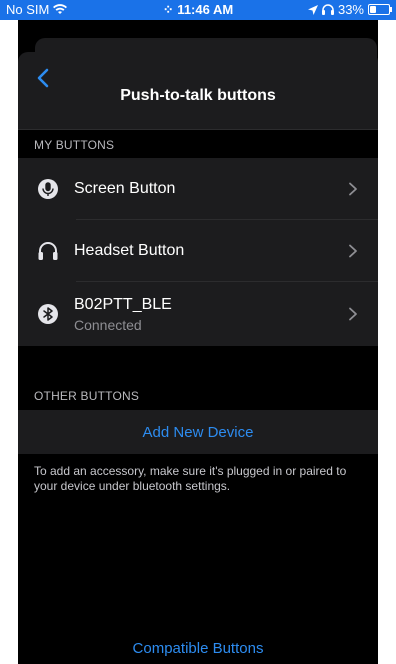  Describe the element at coordinates (123, 304) in the screenshot. I see `bluetooth-device-label: B02PTT_BLE` at that location.